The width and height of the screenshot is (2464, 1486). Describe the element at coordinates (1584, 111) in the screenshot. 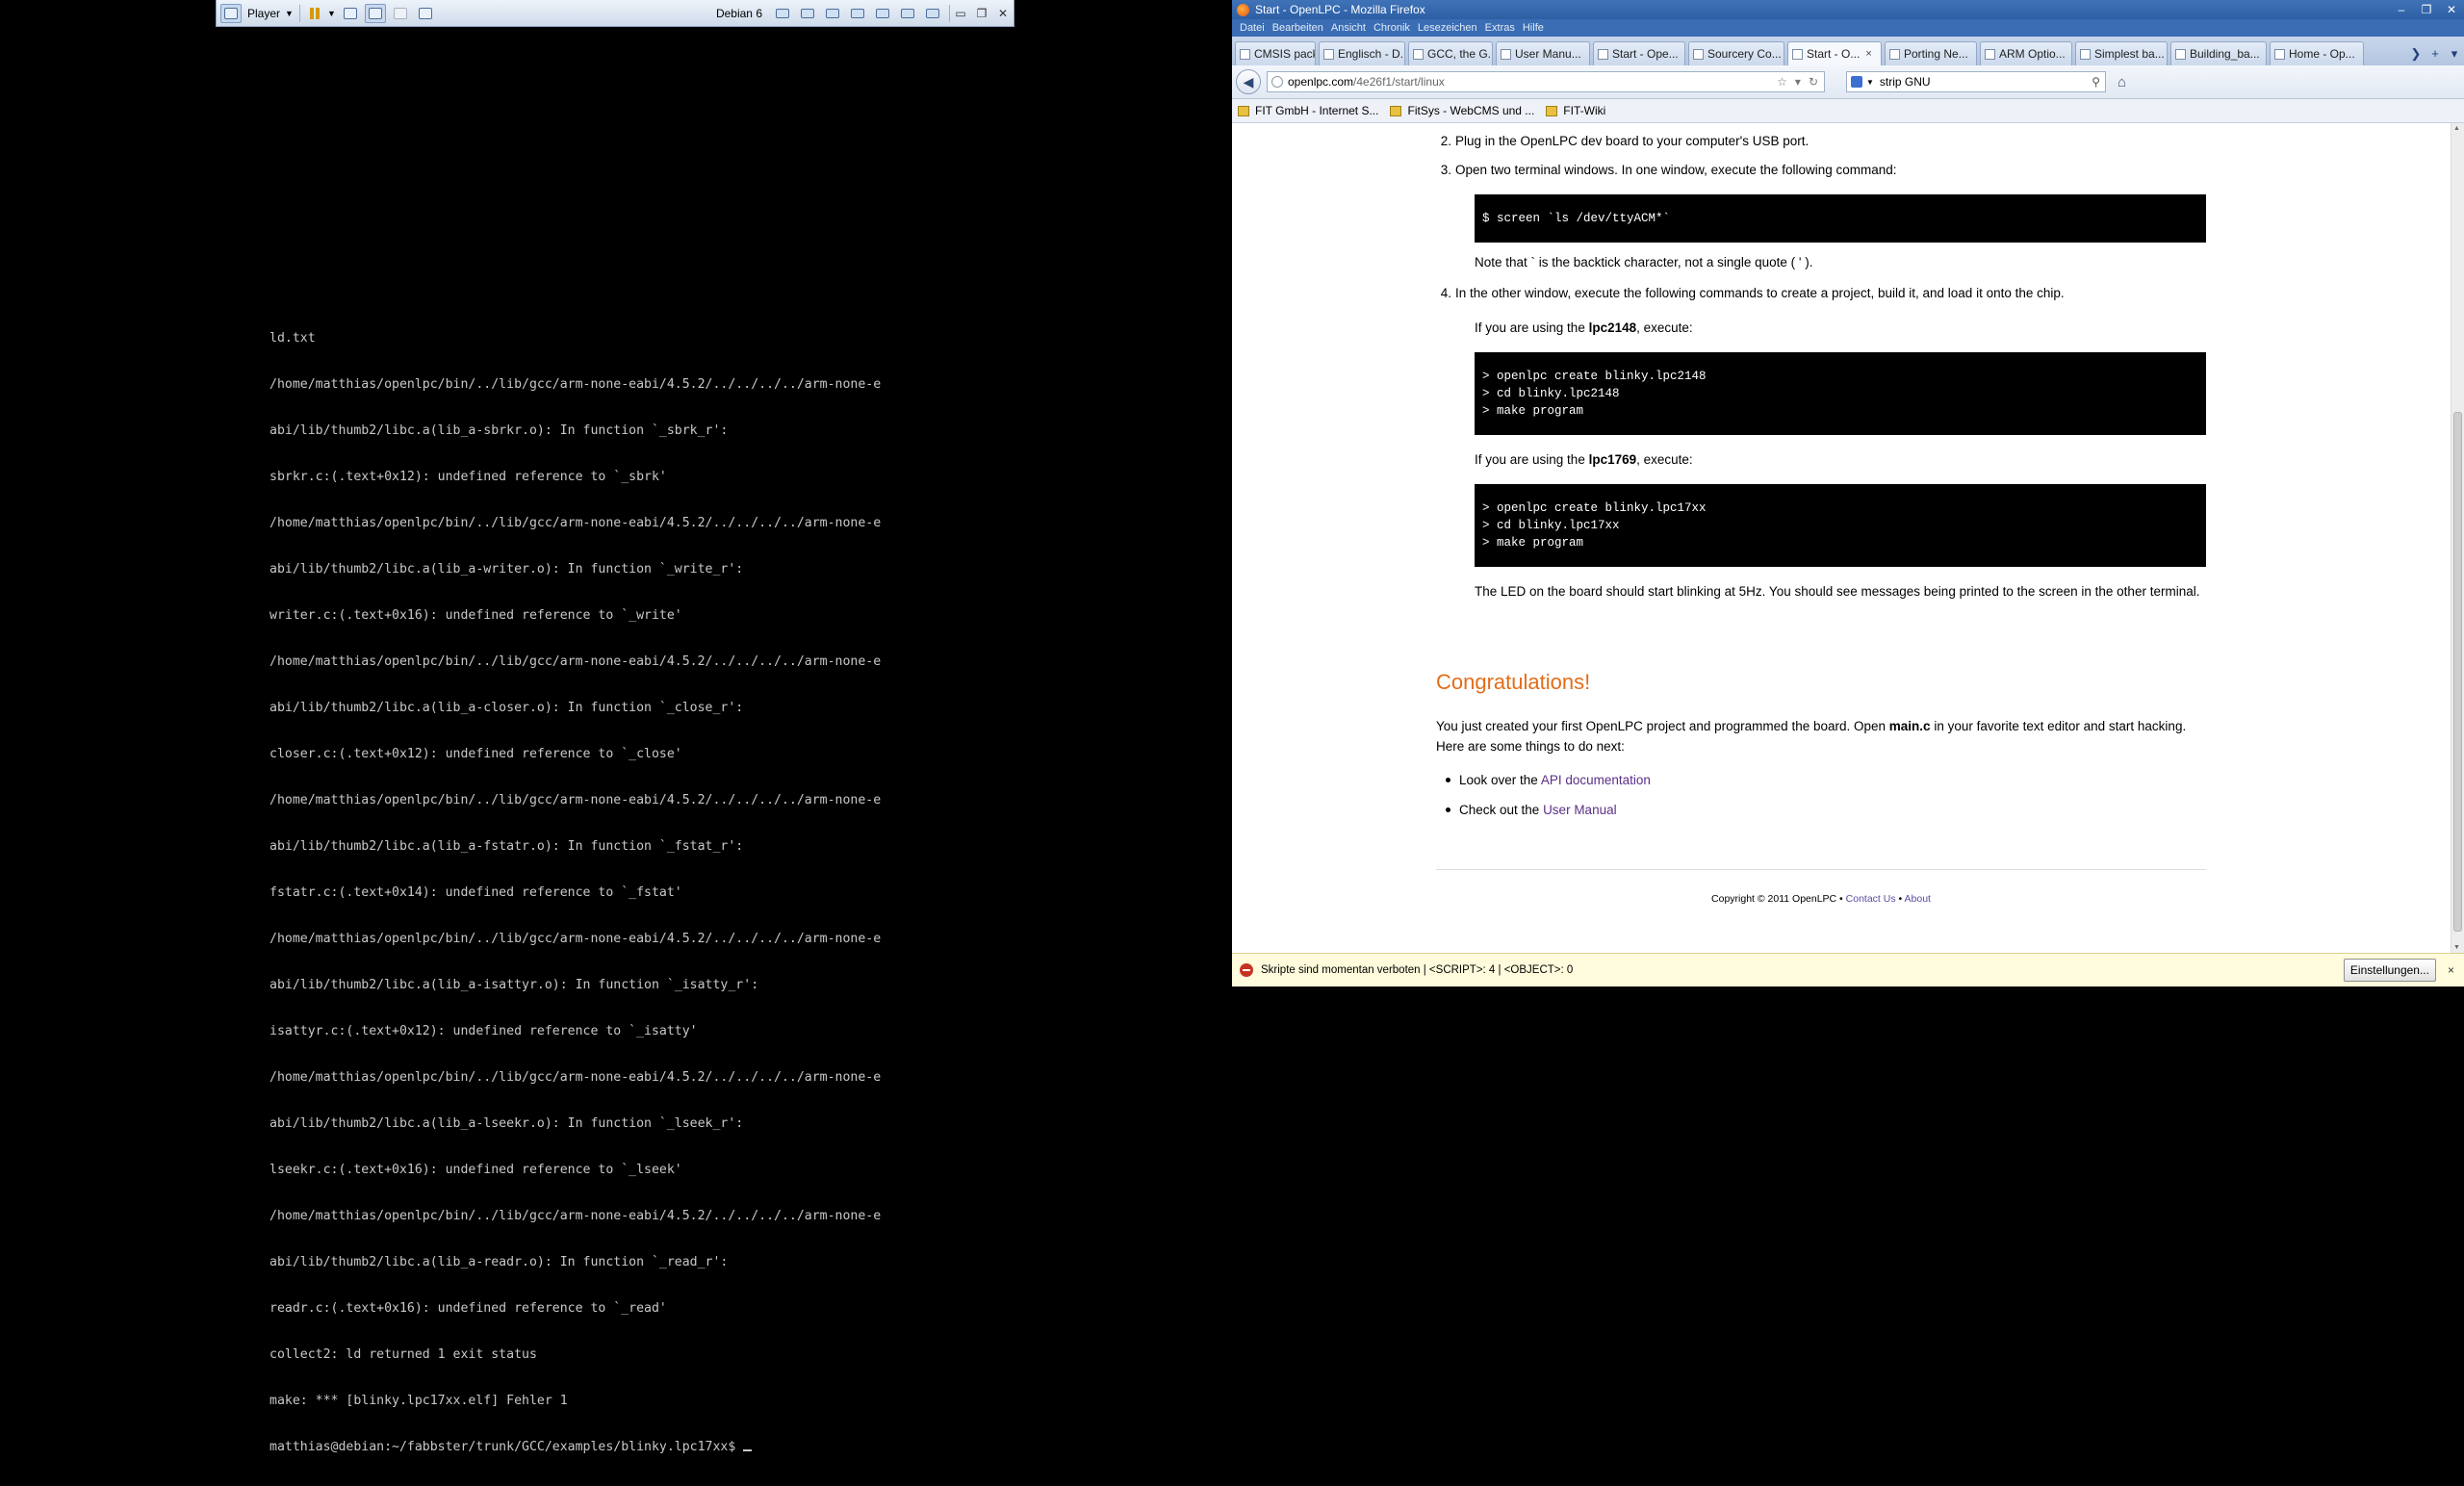

I see `bookmark-label: FIT-Wiki` at that location.